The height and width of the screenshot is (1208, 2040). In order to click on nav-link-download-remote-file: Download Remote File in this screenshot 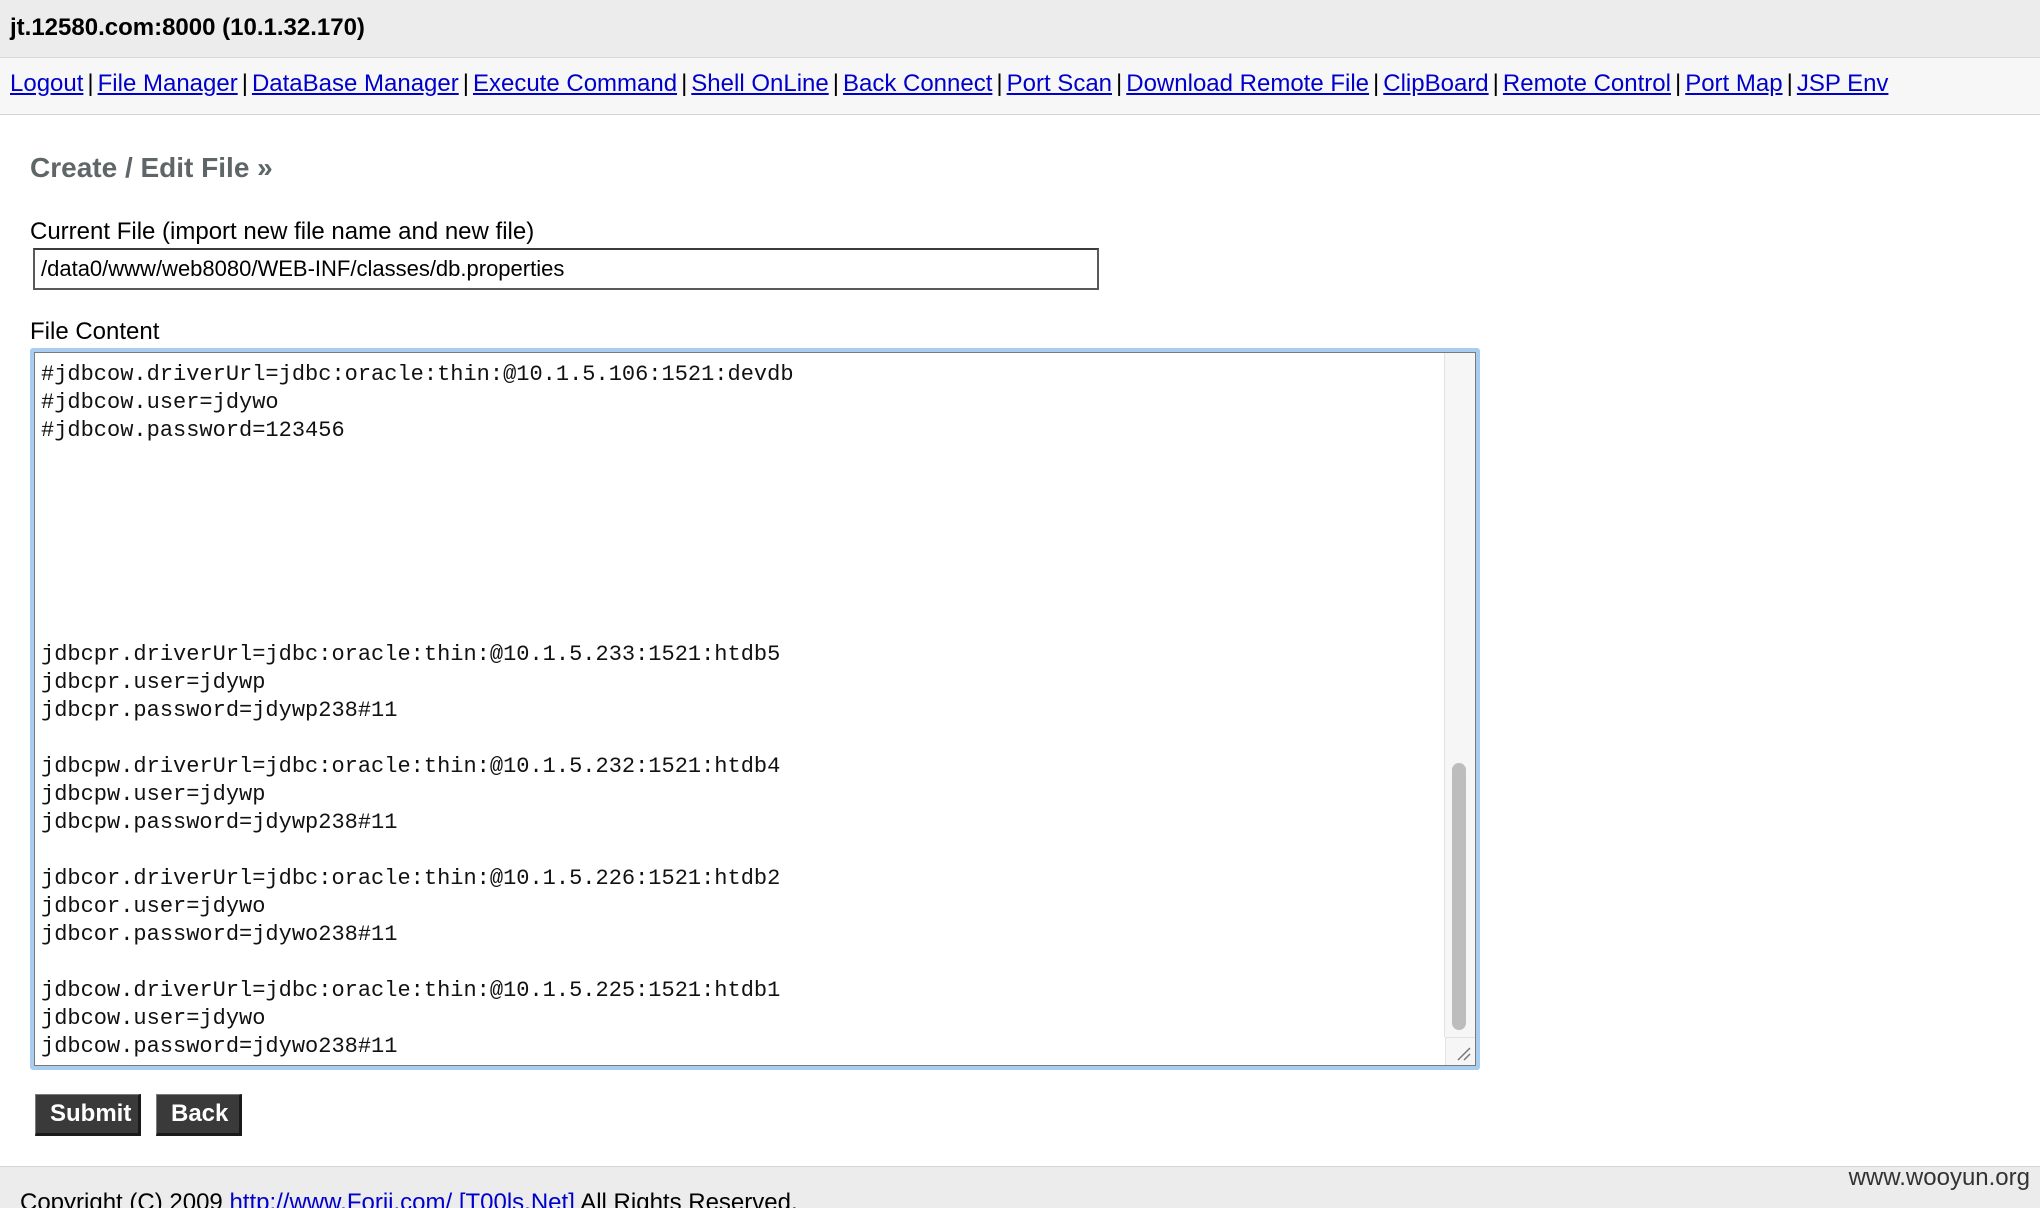, I will do `click(1247, 83)`.